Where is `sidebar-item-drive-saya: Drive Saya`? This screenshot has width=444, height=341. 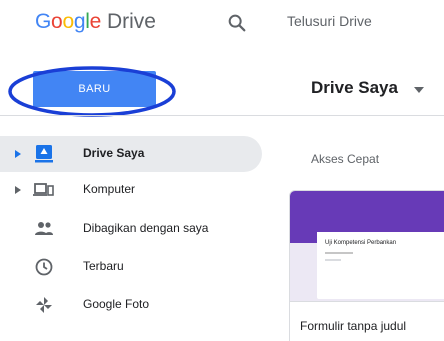 sidebar-item-drive-saya: Drive Saya is located at coordinates (131, 154).